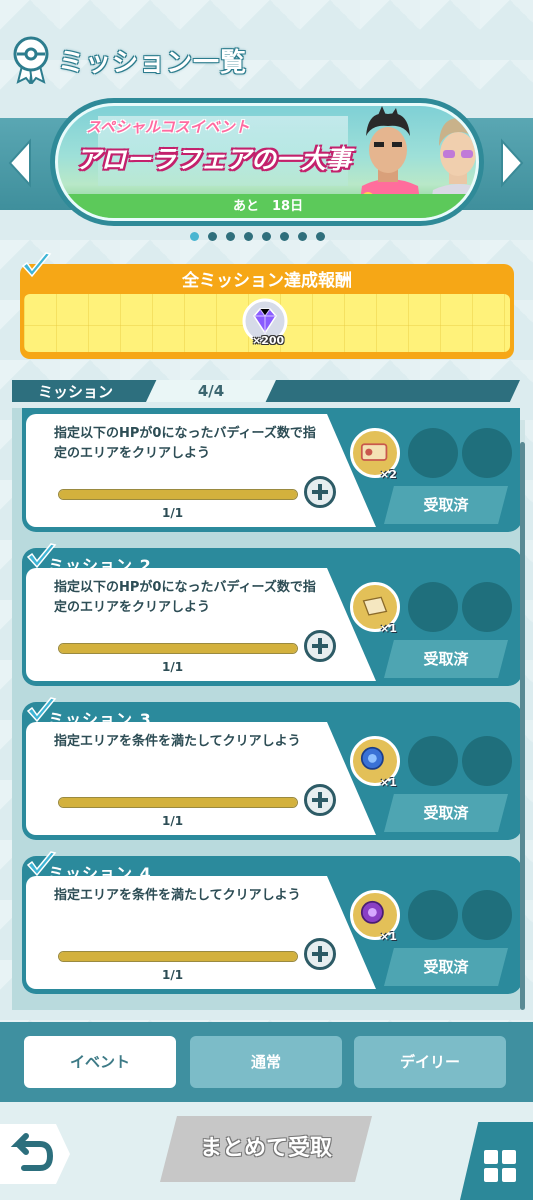 The height and width of the screenshot is (1200, 533). What do you see at coordinates (267, 323) in the screenshot?
I see `reward-grid: ×200` at bounding box center [267, 323].